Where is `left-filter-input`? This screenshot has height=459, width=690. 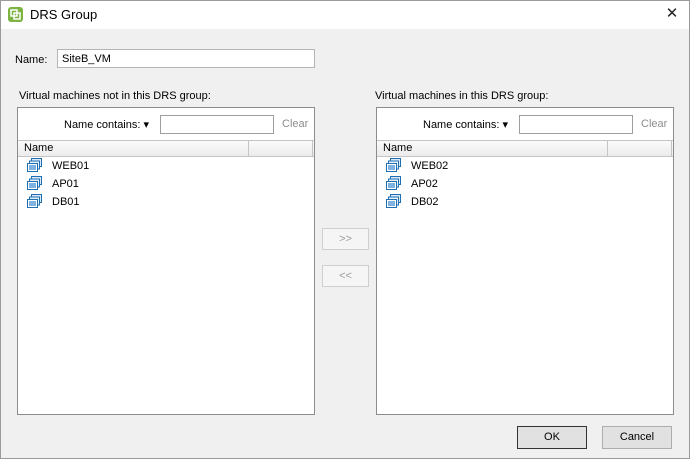
left-filter-input is located at coordinates (217, 124).